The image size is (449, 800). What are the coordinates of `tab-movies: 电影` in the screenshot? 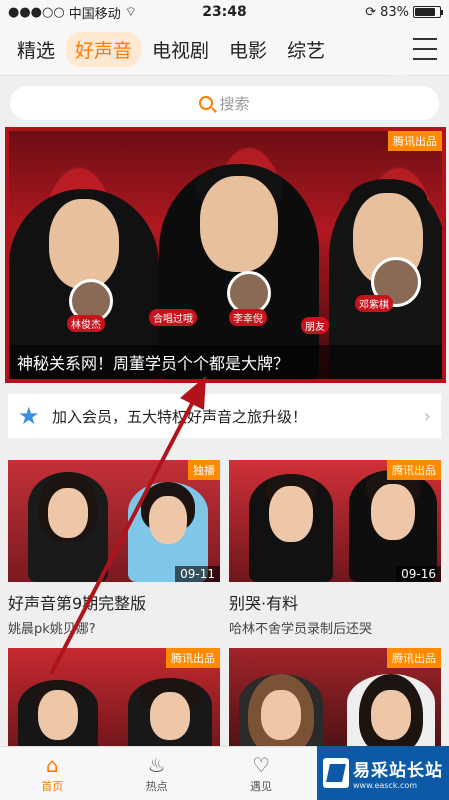 It's located at (248, 49).